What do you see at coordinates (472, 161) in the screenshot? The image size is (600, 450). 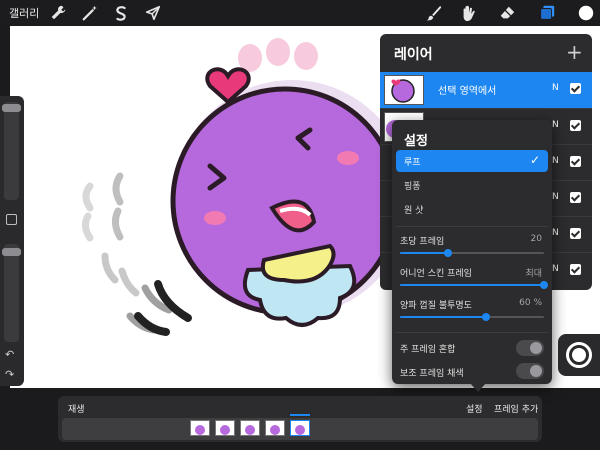 I see `mode-loop: 루프 ✓` at bounding box center [472, 161].